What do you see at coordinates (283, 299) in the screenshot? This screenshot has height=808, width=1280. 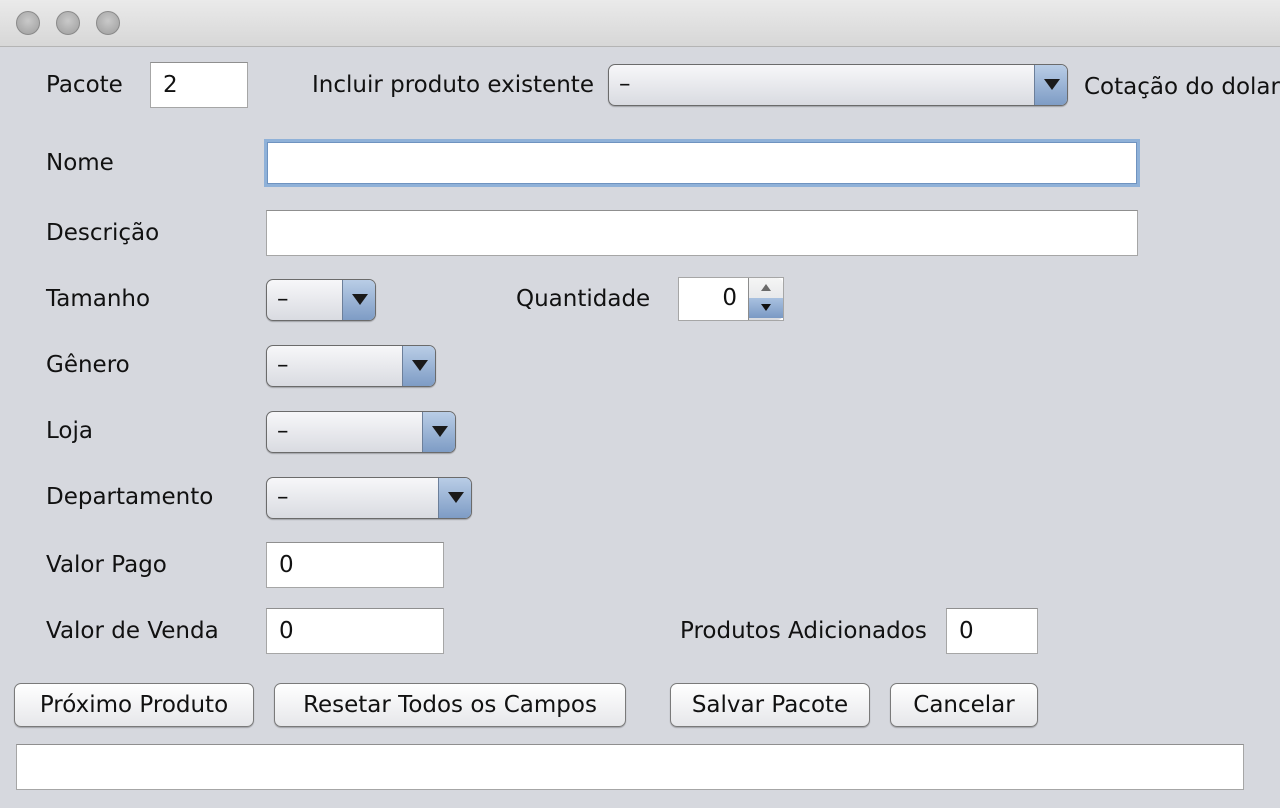 I see `tamanho-value: –` at bounding box center [283, 299].